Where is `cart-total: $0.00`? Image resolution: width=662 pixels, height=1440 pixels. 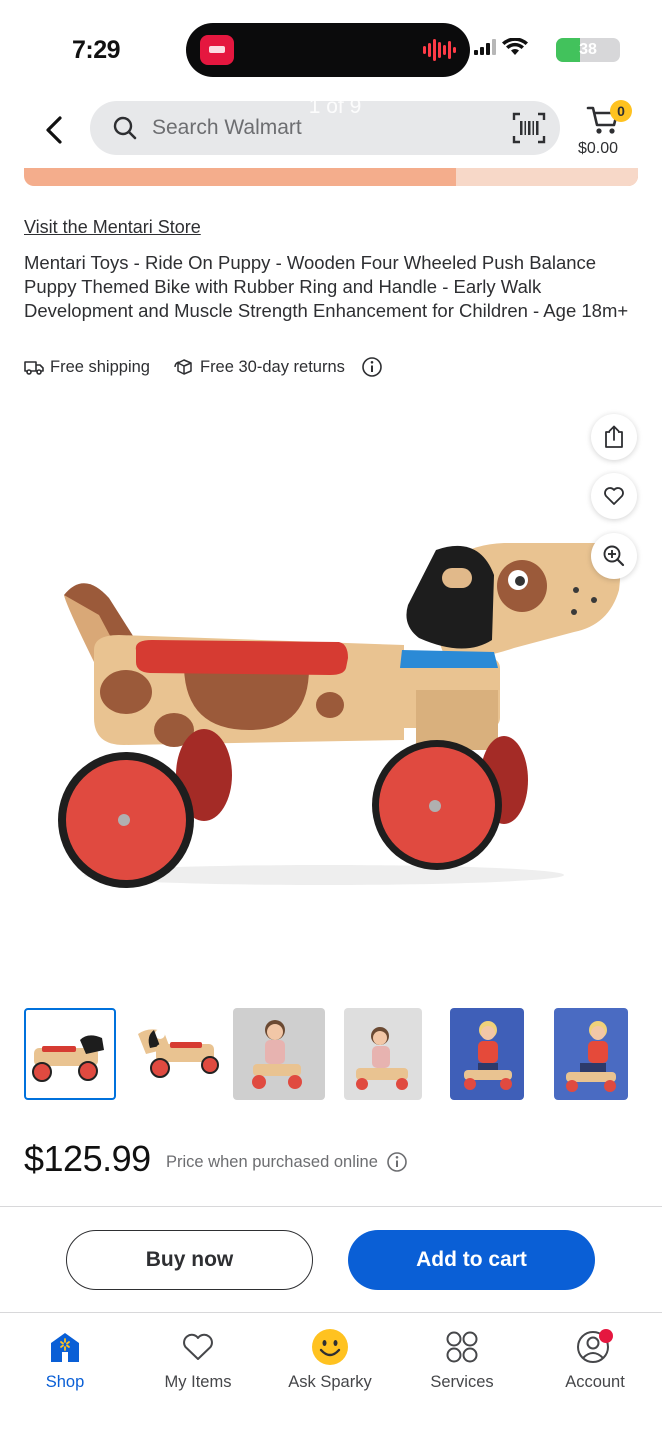
cart-total: $0.00 is located at coordinates (598, 148).